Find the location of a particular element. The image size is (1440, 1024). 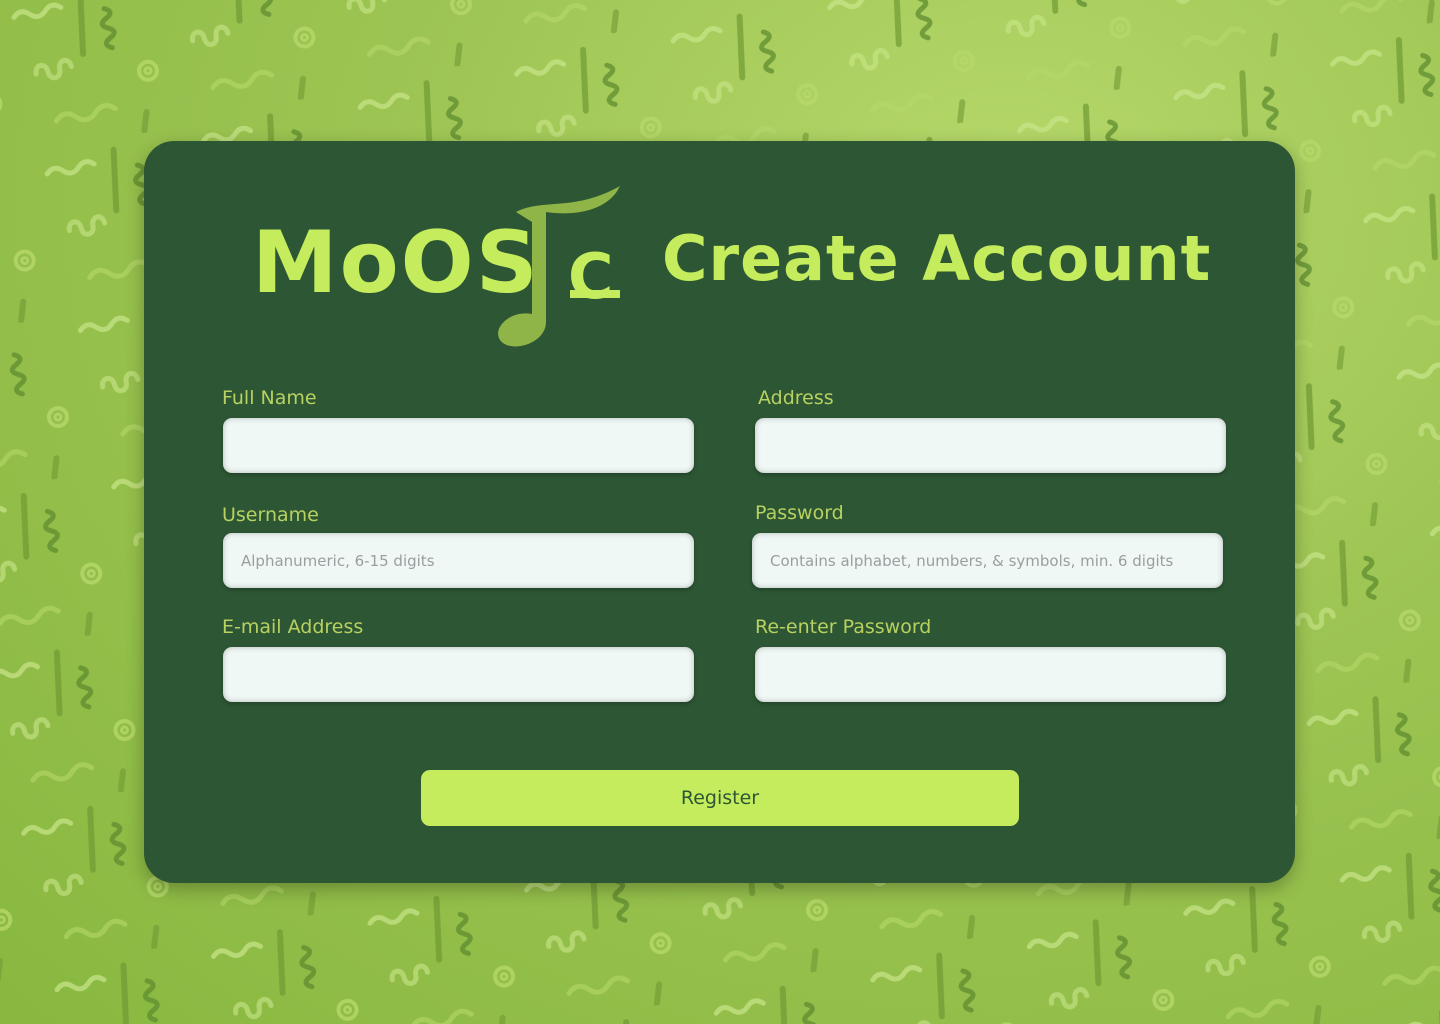

page-title: Create Account is located at coordinates (937, 258).